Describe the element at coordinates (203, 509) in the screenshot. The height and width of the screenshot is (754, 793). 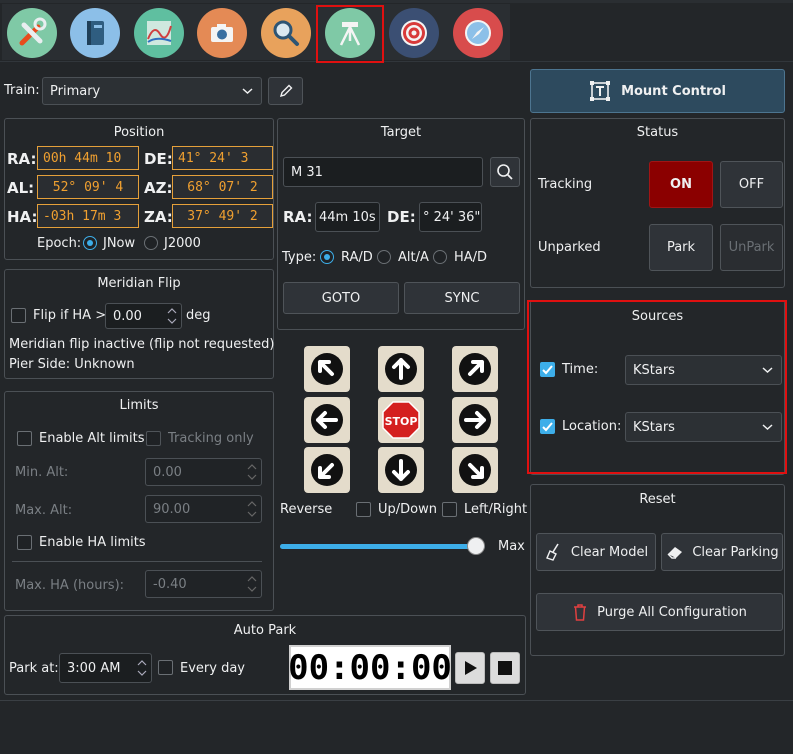
I see `max-alt-spinbox: 90.00` at that location.